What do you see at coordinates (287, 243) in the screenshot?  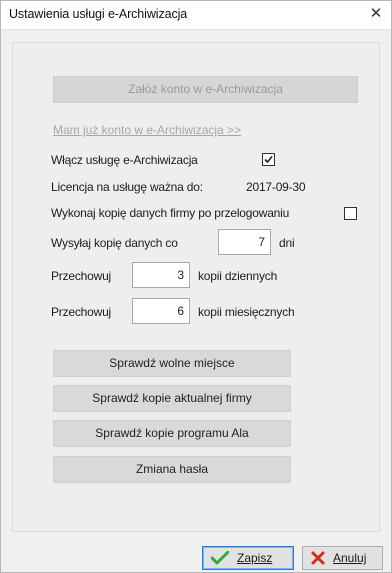 I see `send-every-unit: dni` at bounding box center [287, 243].